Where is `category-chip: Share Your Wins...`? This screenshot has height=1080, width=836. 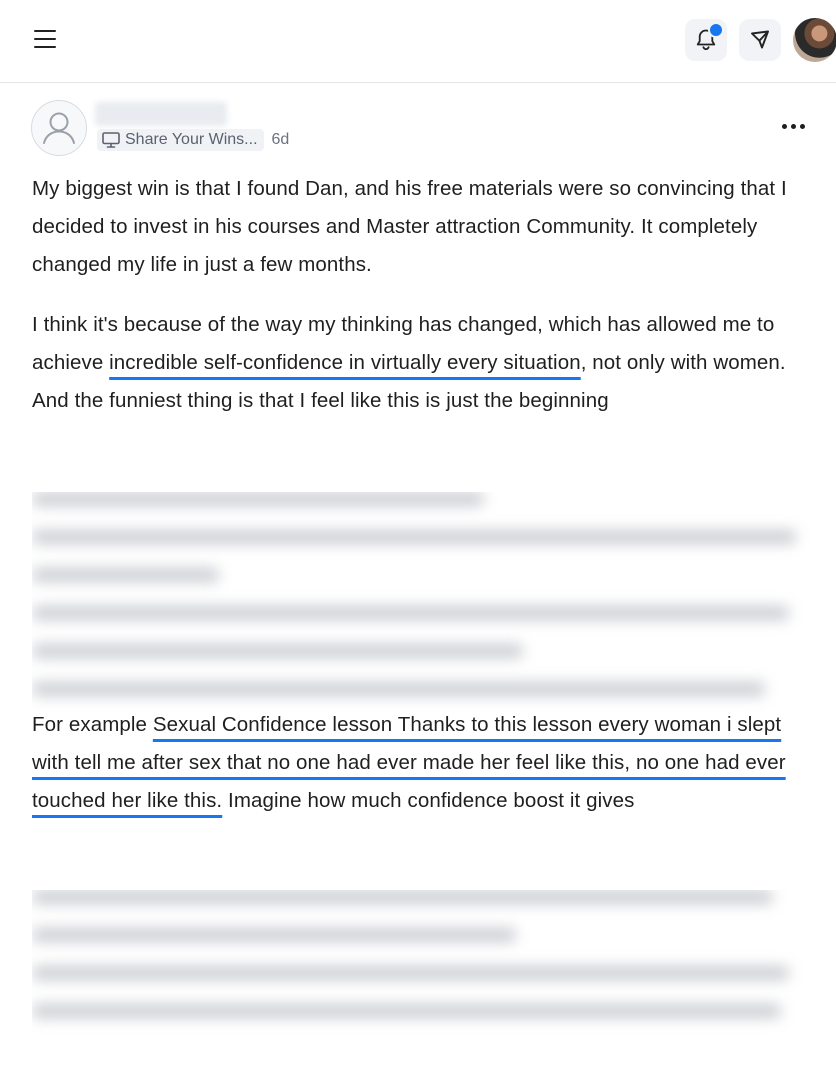 category-chip: Share Your Wins... is located at coordinates (180, 140).